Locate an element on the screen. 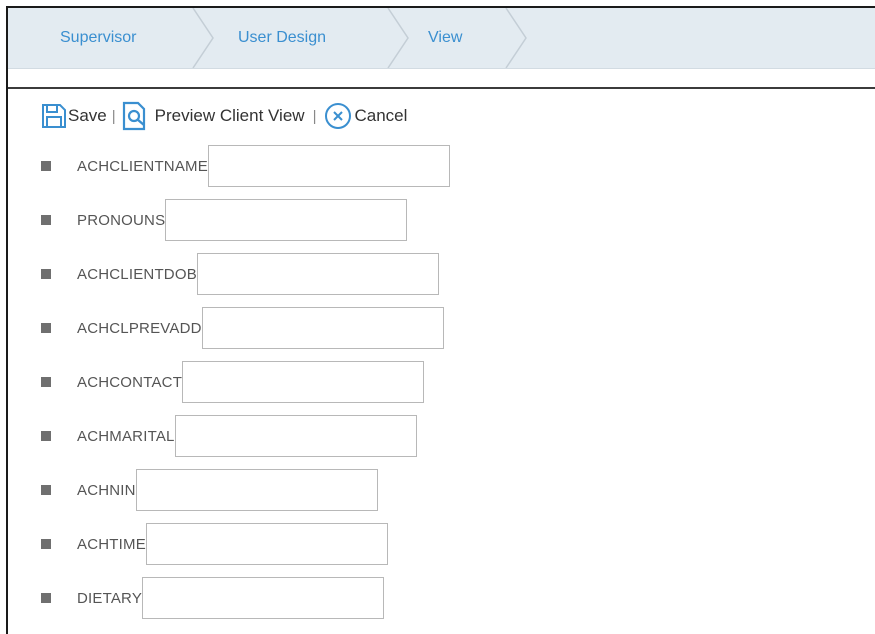 This screenshot has width=875, height=634. field-label: ACHMARITAL is located at coordinates (126, 436).